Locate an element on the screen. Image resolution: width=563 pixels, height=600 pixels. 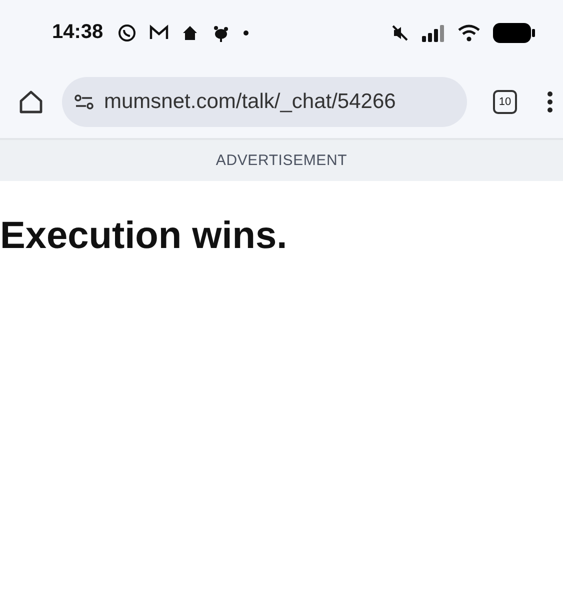
mute-icon is located at coordinates (400, 33).